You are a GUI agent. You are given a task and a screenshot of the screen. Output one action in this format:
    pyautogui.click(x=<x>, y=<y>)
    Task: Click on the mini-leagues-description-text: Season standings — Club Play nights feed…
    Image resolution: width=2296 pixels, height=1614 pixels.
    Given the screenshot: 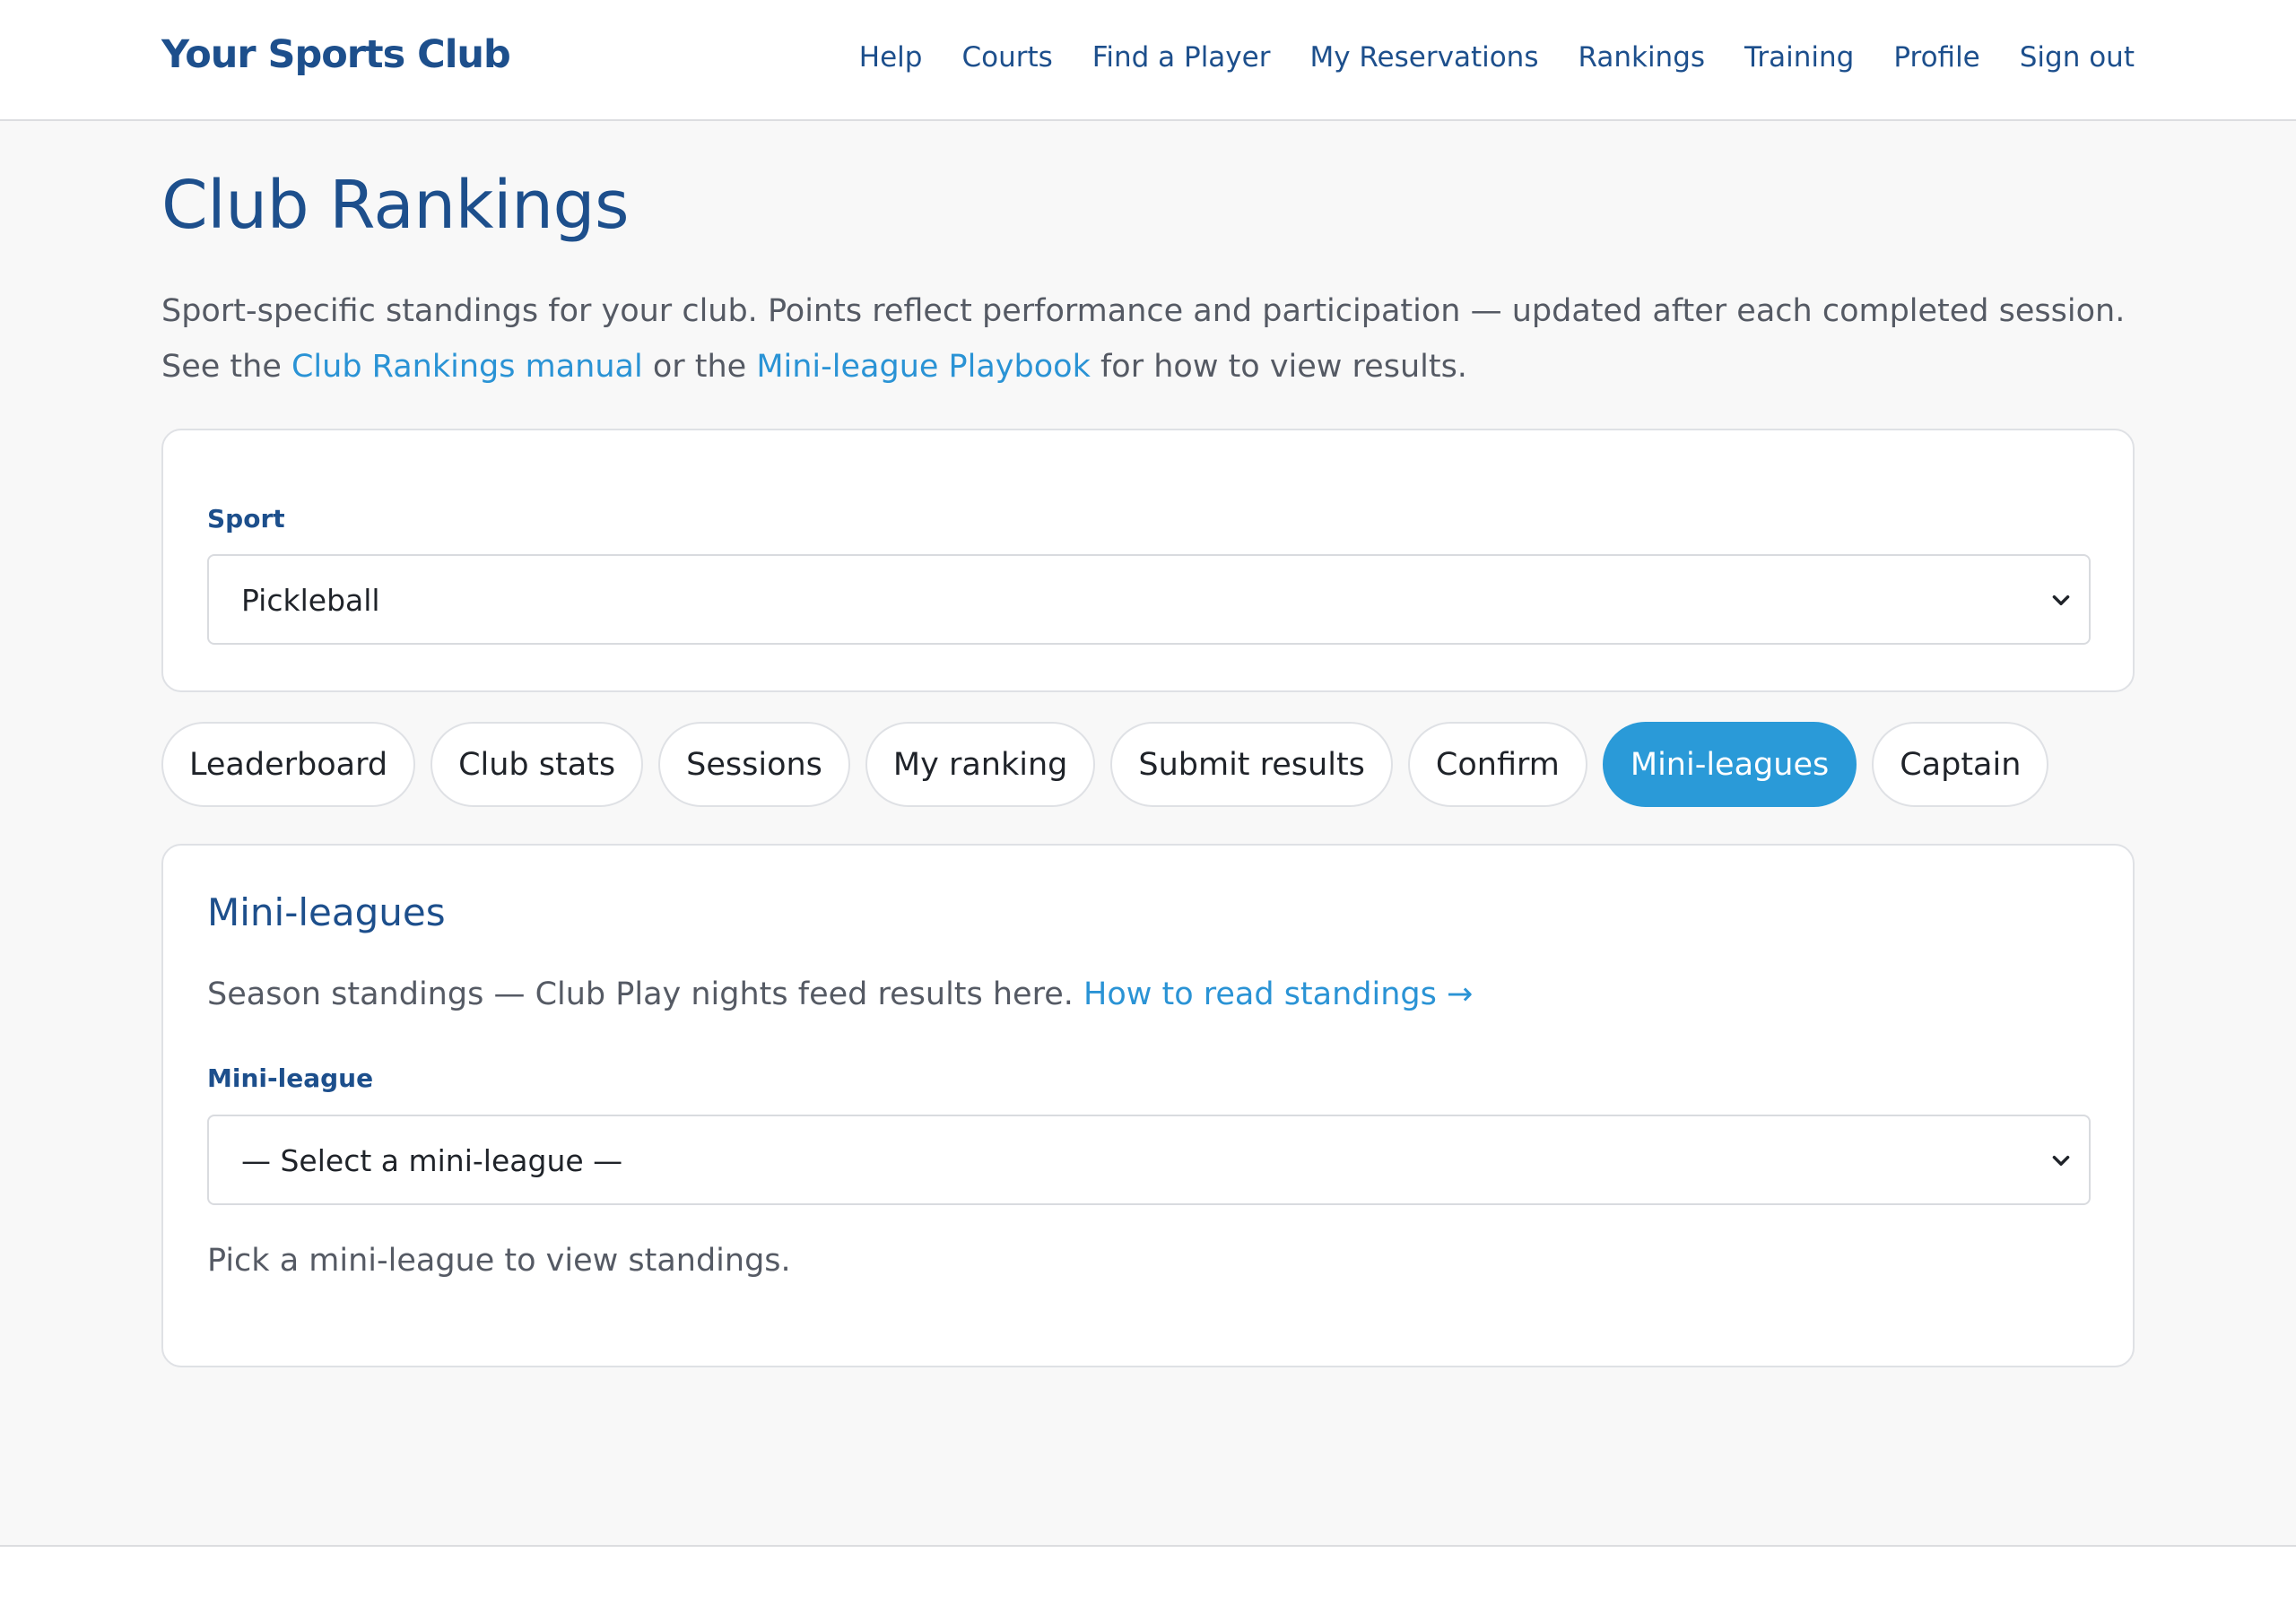 What is the action you would take?
    pyautogui.click(x=645, y=994)
    